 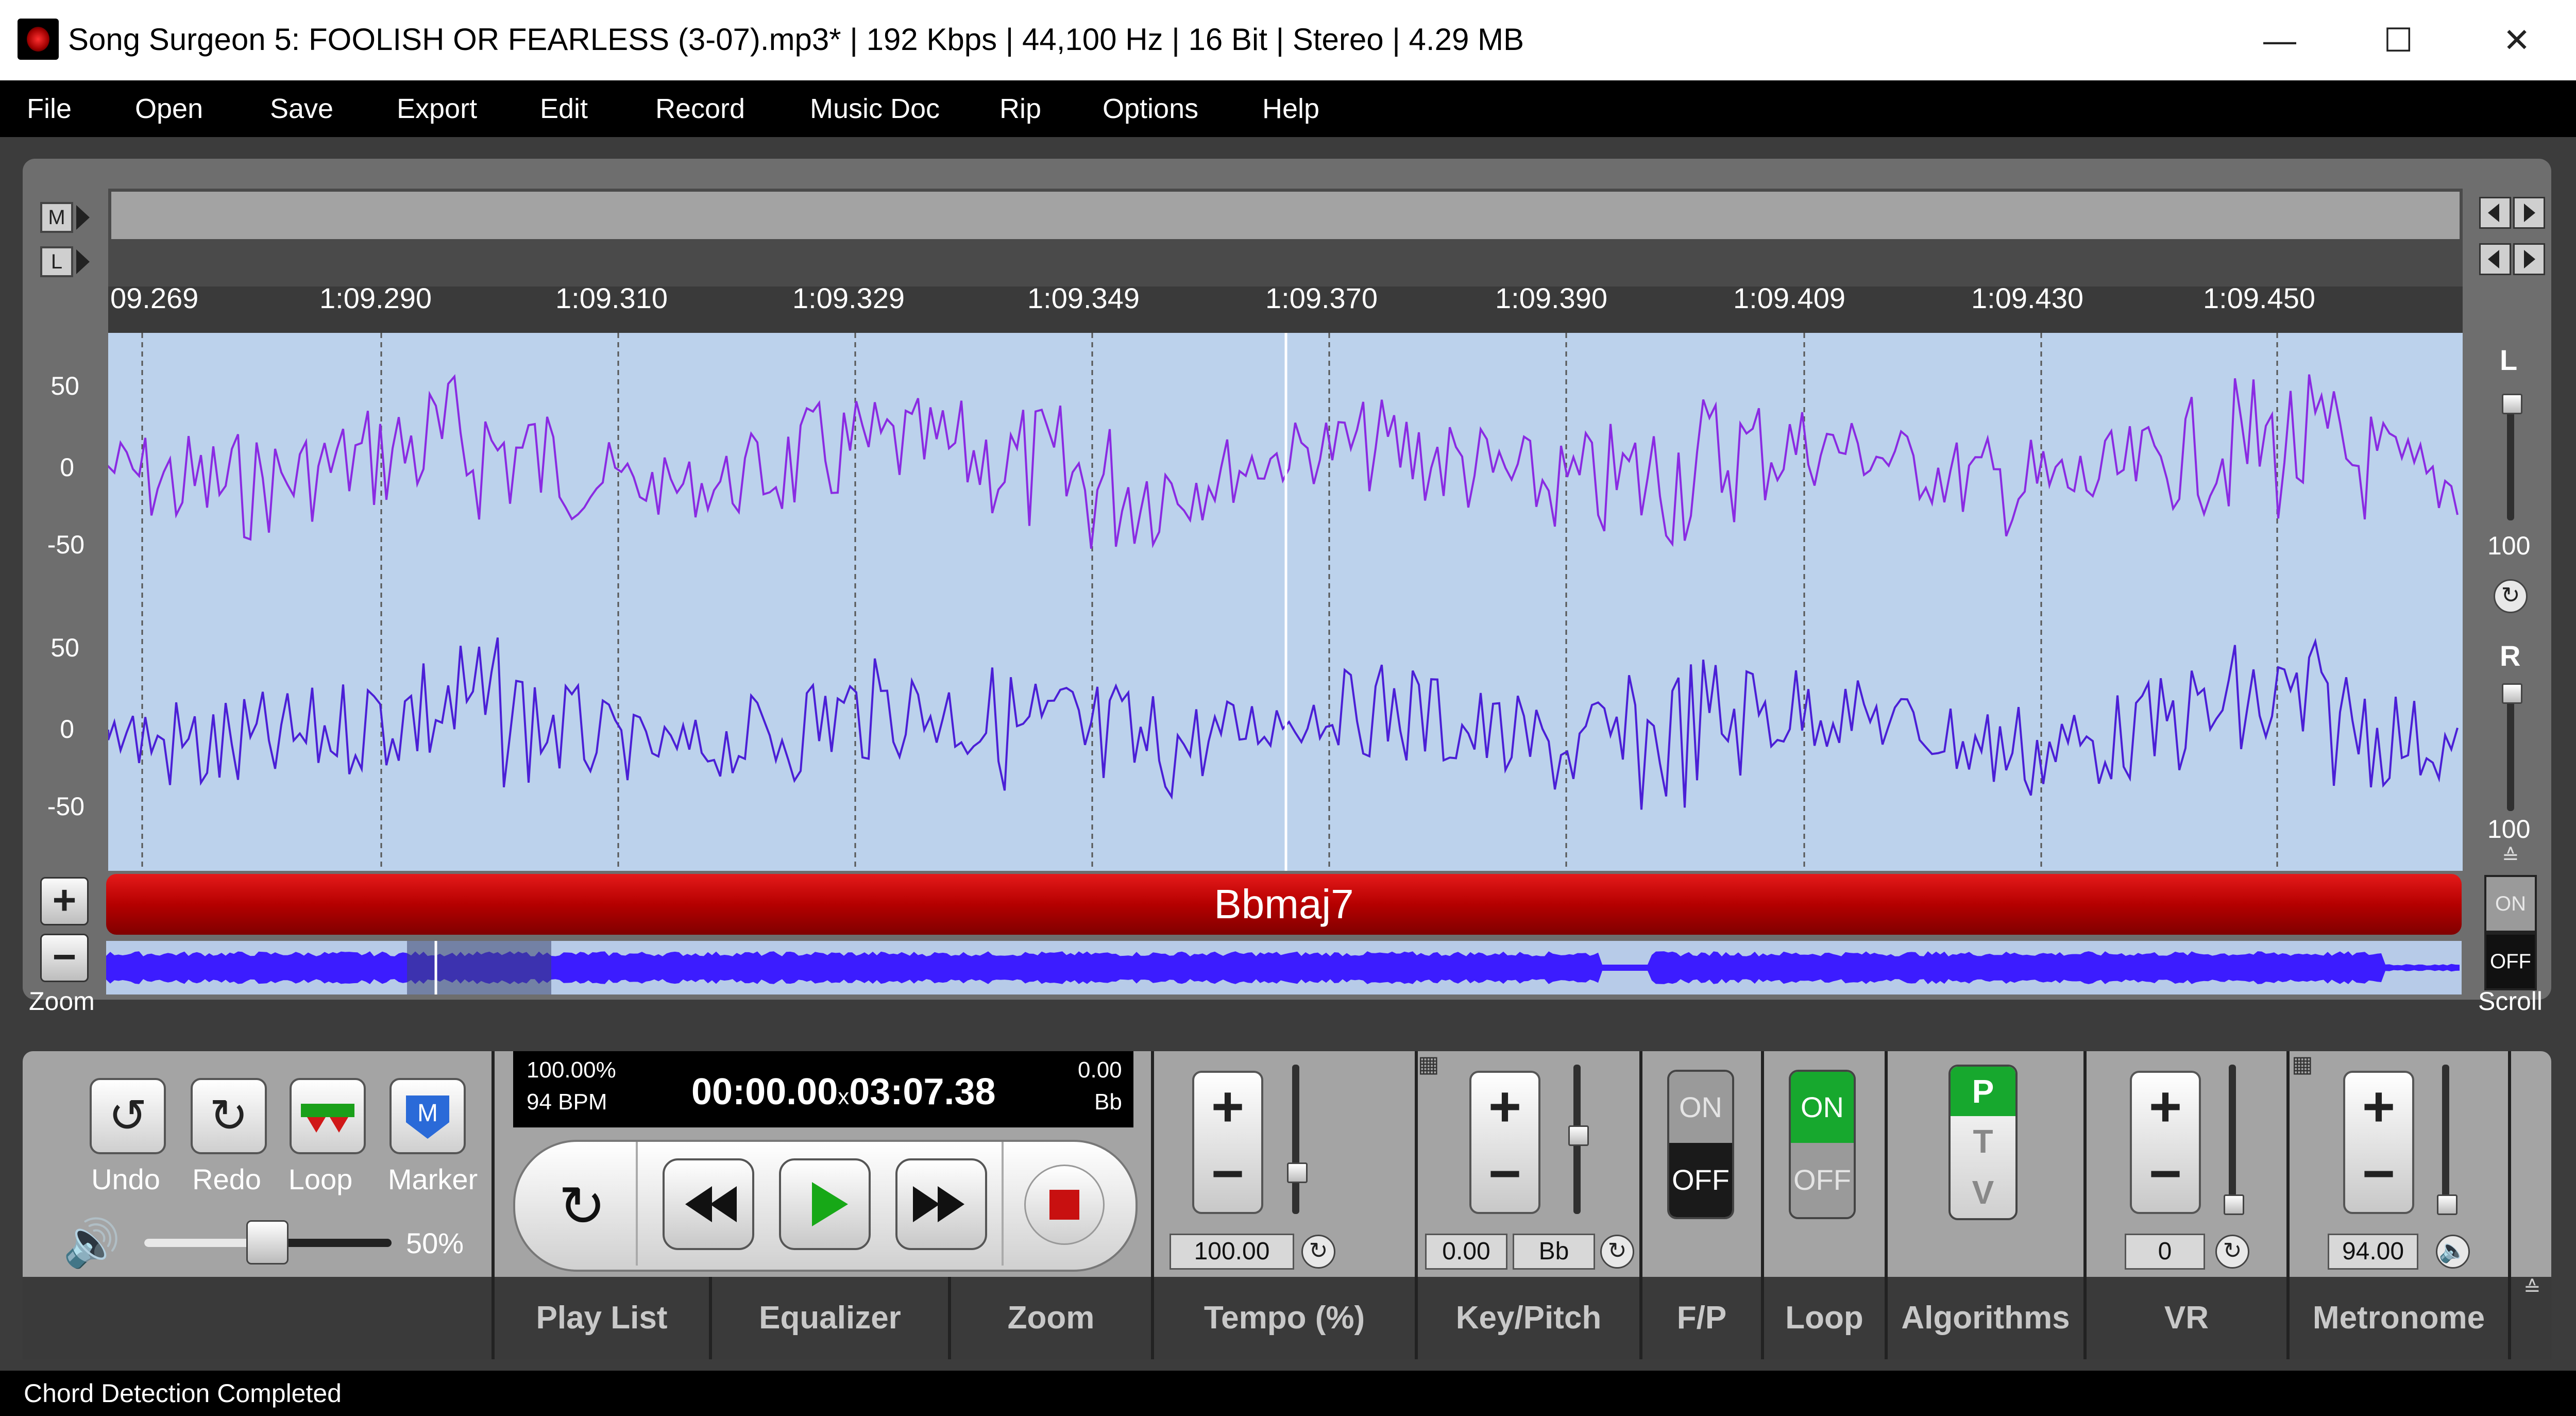 What do you see at coordinates (1983, 1091) in the screenshot?
I see `algorithm-p: P` at bounding box center [1983, 1091].